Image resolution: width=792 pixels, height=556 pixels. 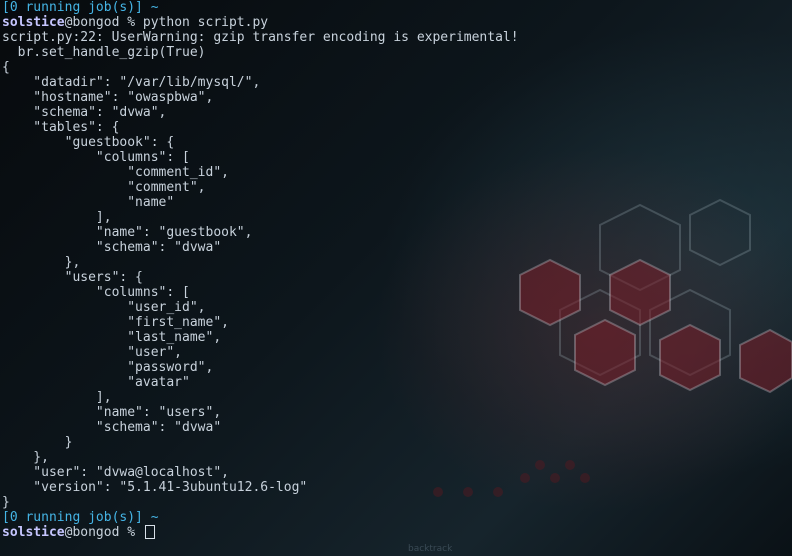 I want to click on text-cursor, so click(x=149, y=532).